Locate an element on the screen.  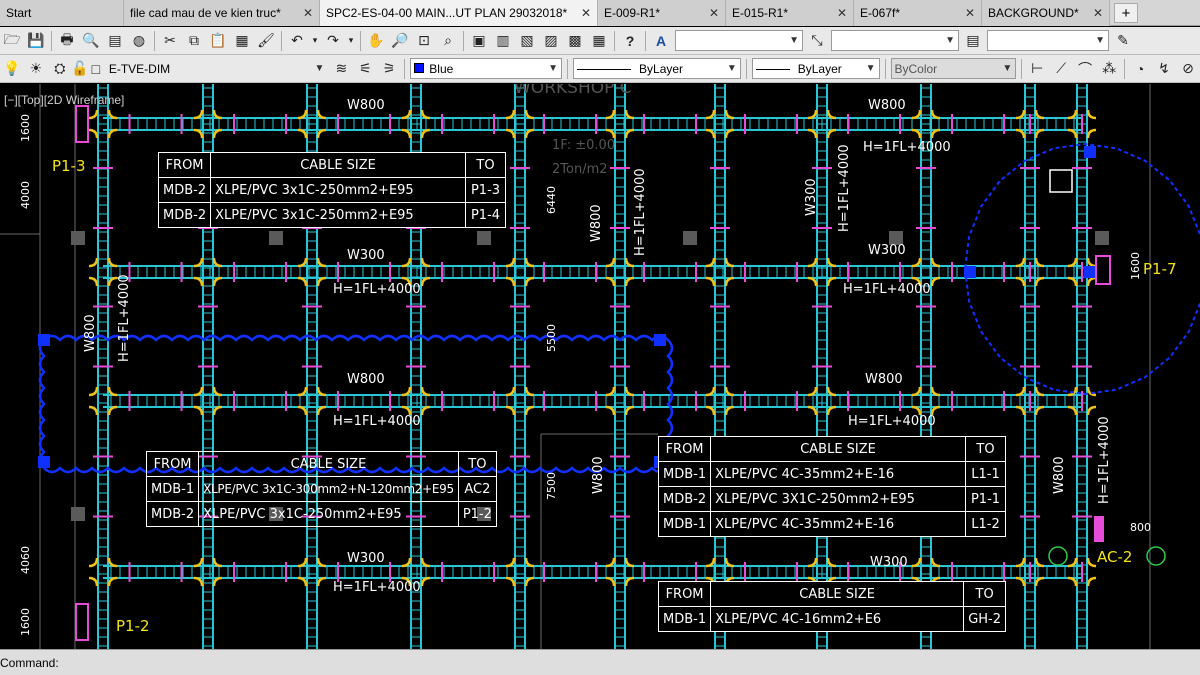
ordinate-dimension-icon: ⁂ is located at coordinates (1109, 69).